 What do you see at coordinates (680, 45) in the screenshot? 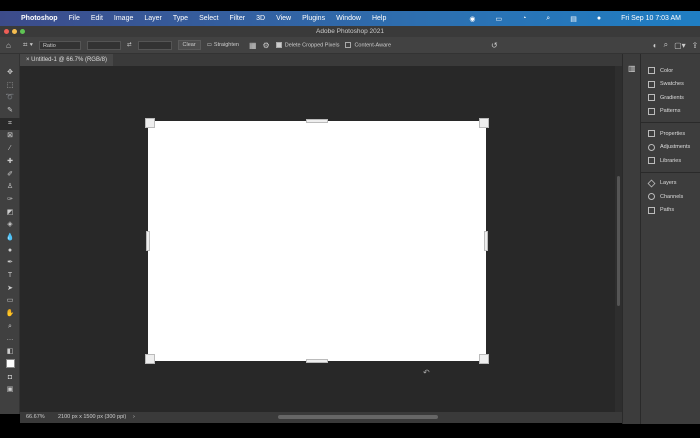
I see `workspace-icon: ▢▾` at bounding box center [680, 45].